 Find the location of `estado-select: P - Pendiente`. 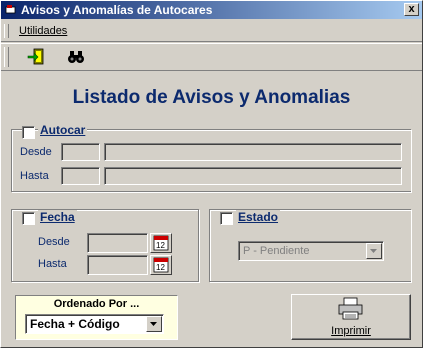

estado-select: P - Pendiente is located at coordinates (311, 251).